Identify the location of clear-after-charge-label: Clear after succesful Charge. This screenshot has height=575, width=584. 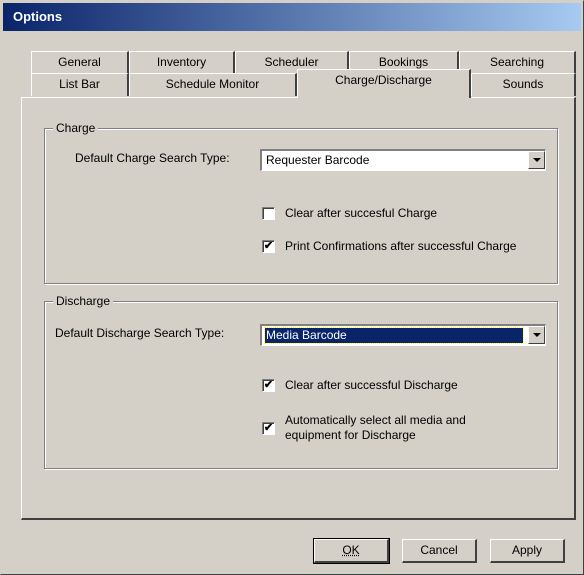
(361, 213).